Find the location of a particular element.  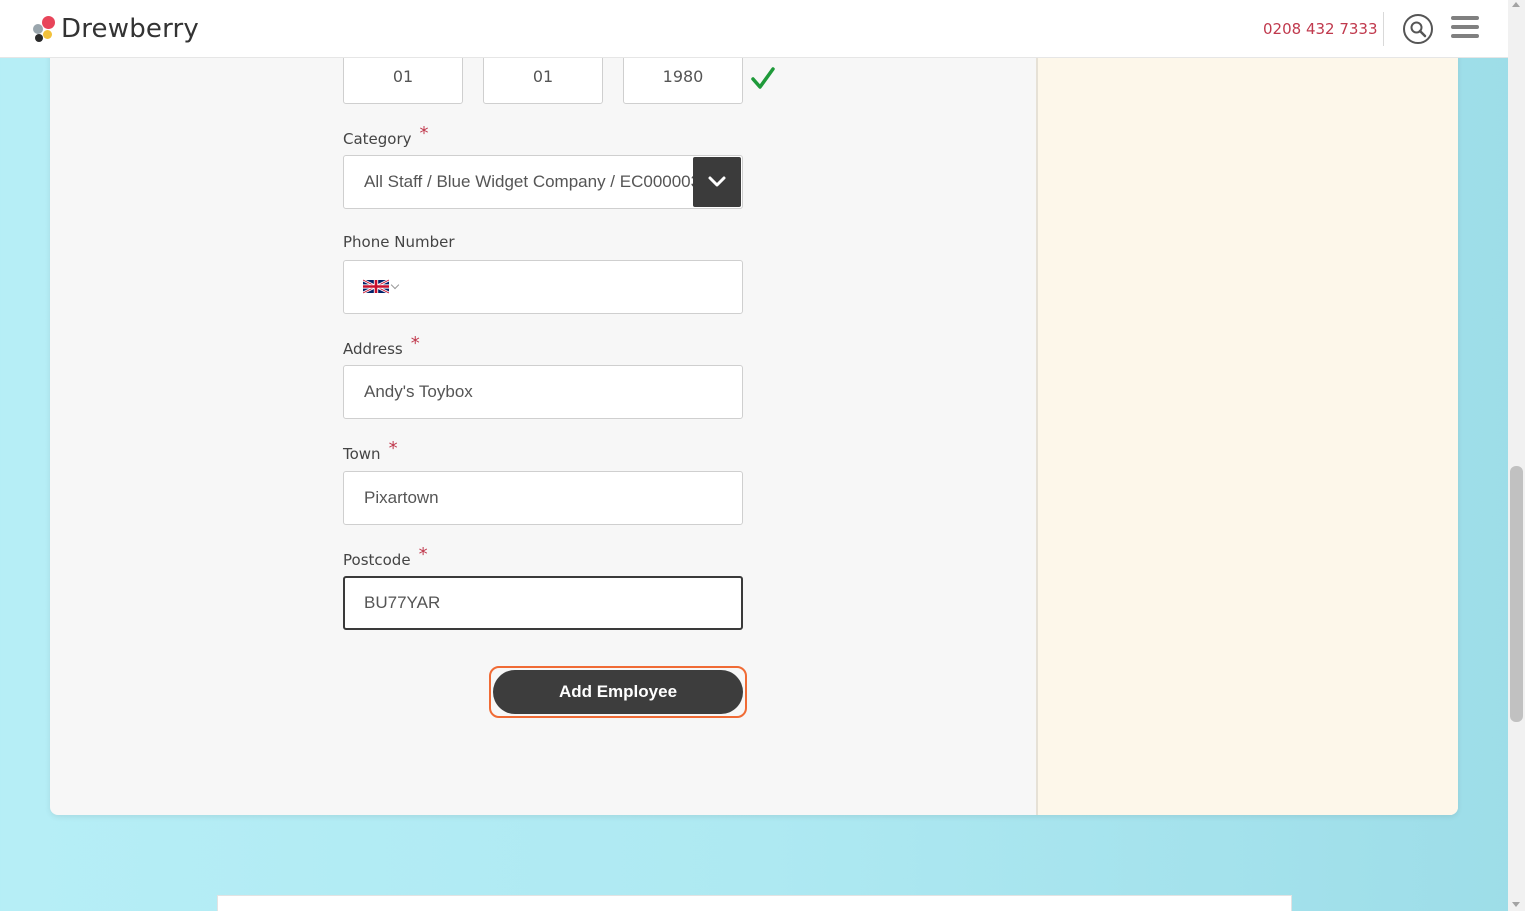

scroll-down-icon is located at coordinates (1516, 904).